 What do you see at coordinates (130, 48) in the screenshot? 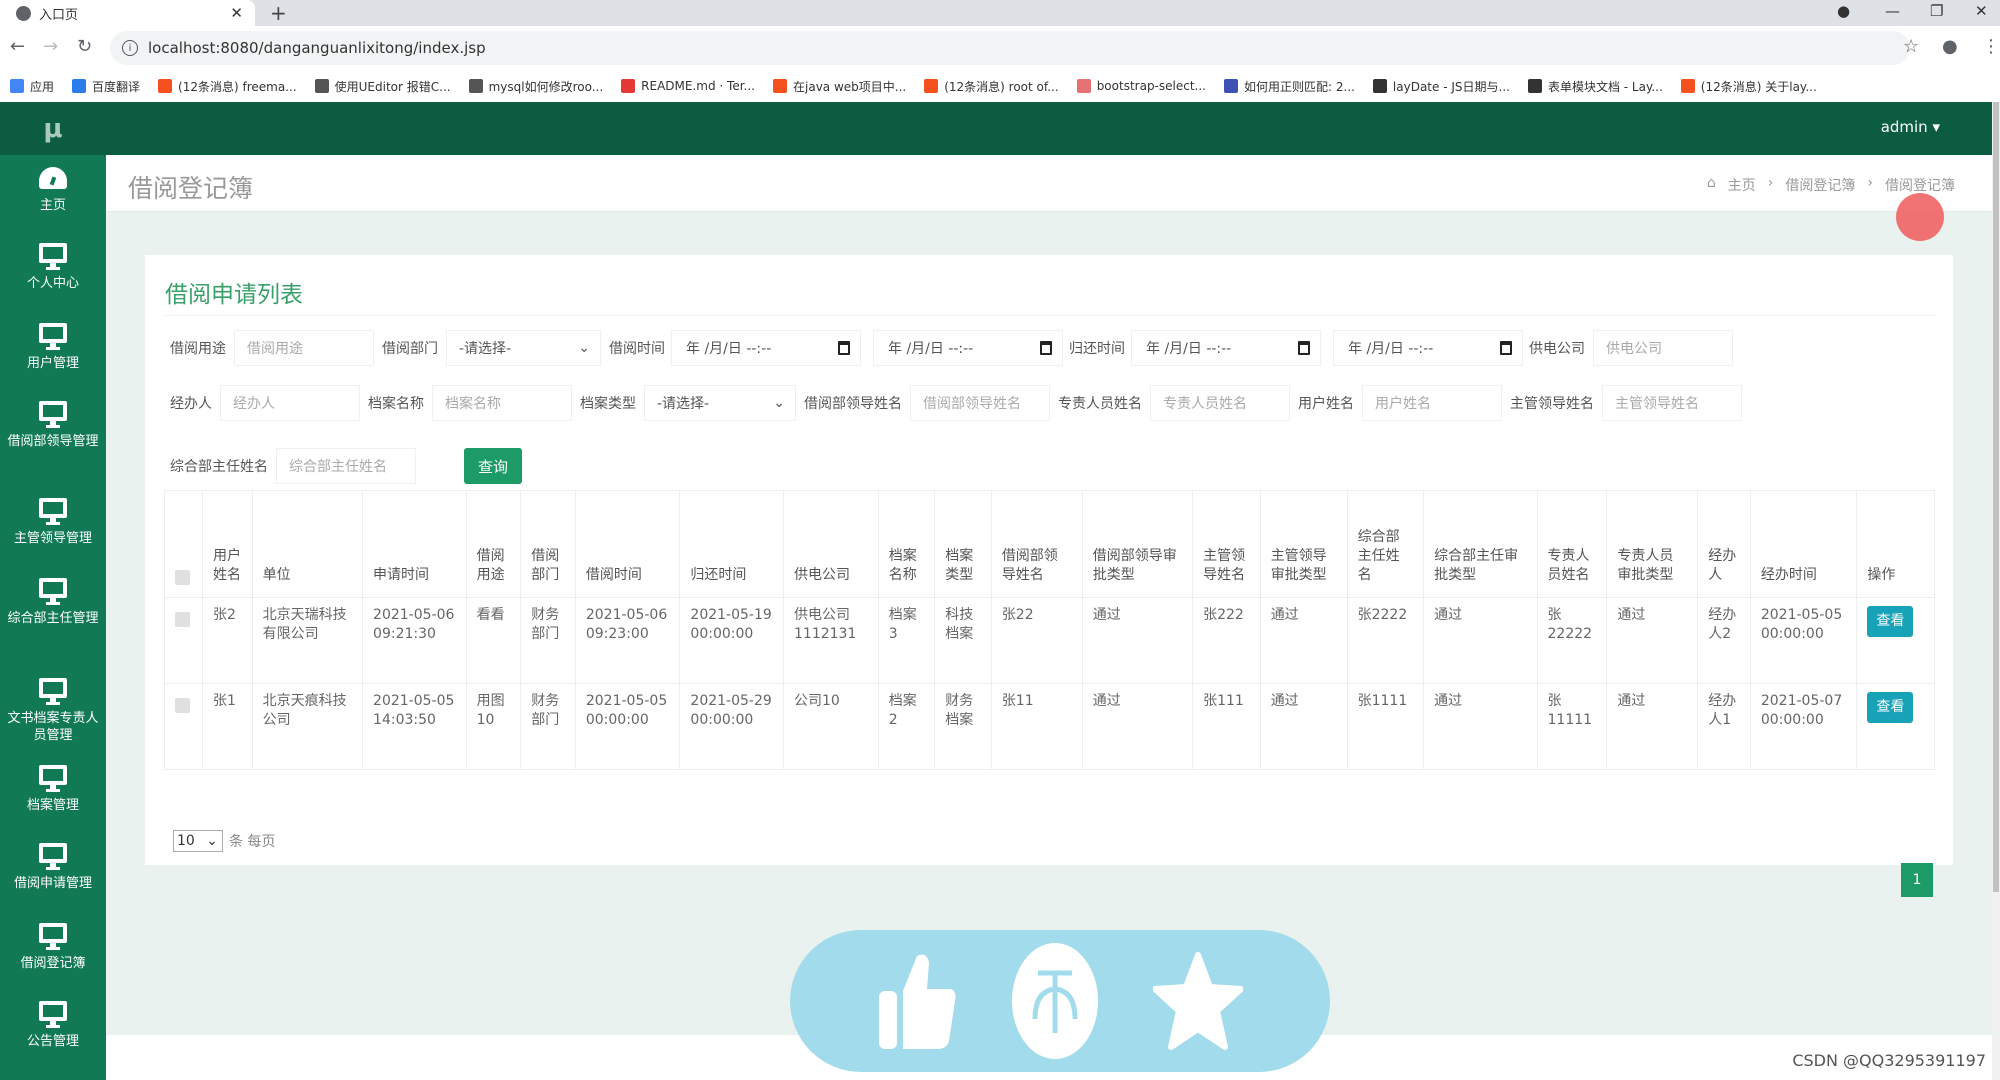
I see `info-icon: i` at bounding box center [130, 48].